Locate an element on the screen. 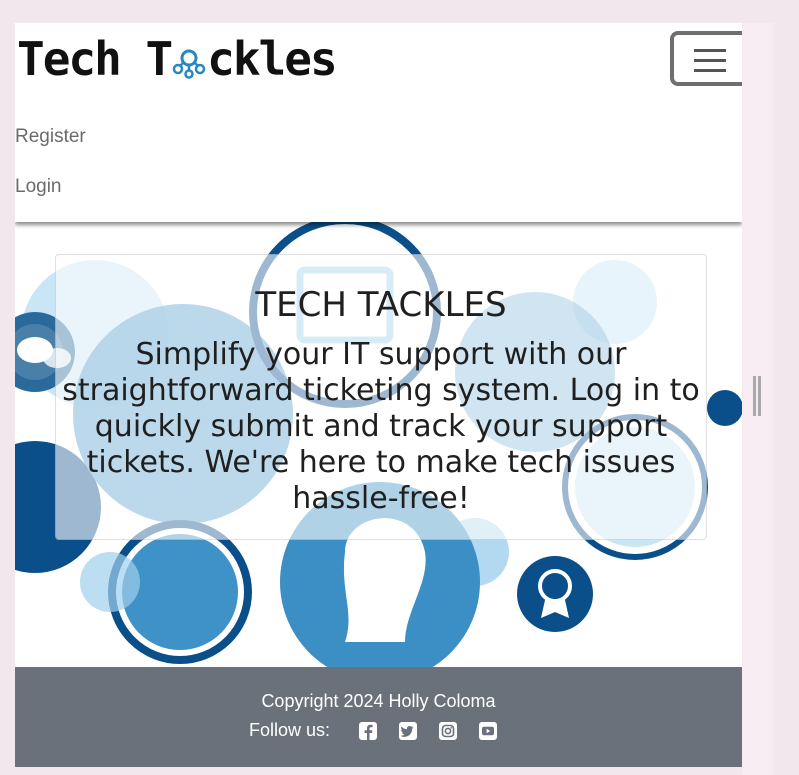 The height and width of the screenshot is (775, 799). navbar-toggler-button is located at coordinates (706, 58).